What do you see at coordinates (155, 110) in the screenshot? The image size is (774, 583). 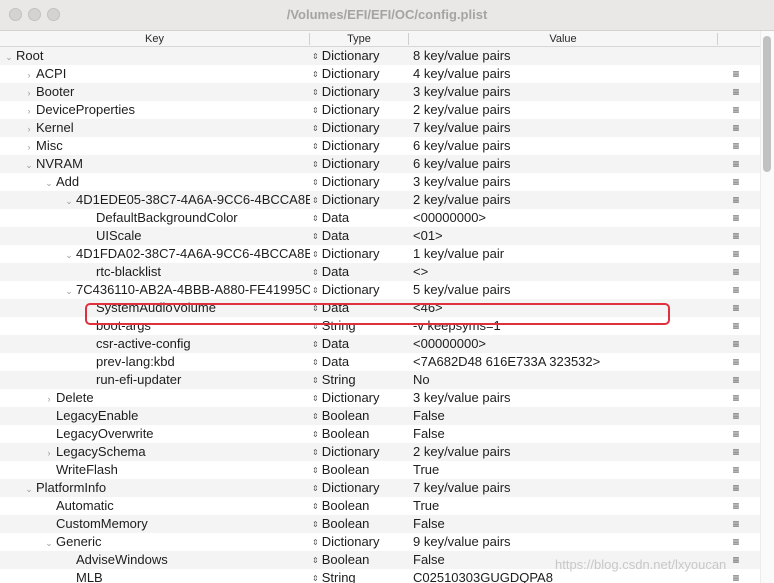 I see `key-cell: › DeviceProperties` at bounding box center [155, 110].